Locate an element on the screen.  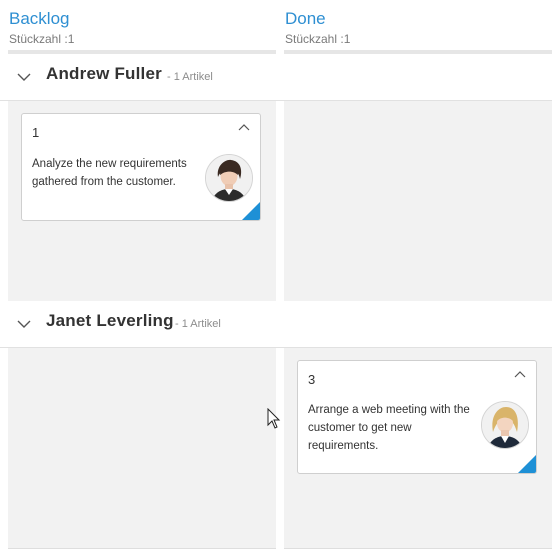
column-title: Backlog is located at coordinates (39, 18).